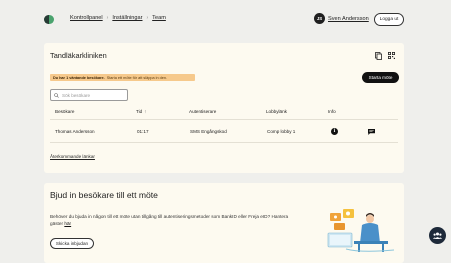  I want to click on manage-guests-link: här, so click(67, 223).